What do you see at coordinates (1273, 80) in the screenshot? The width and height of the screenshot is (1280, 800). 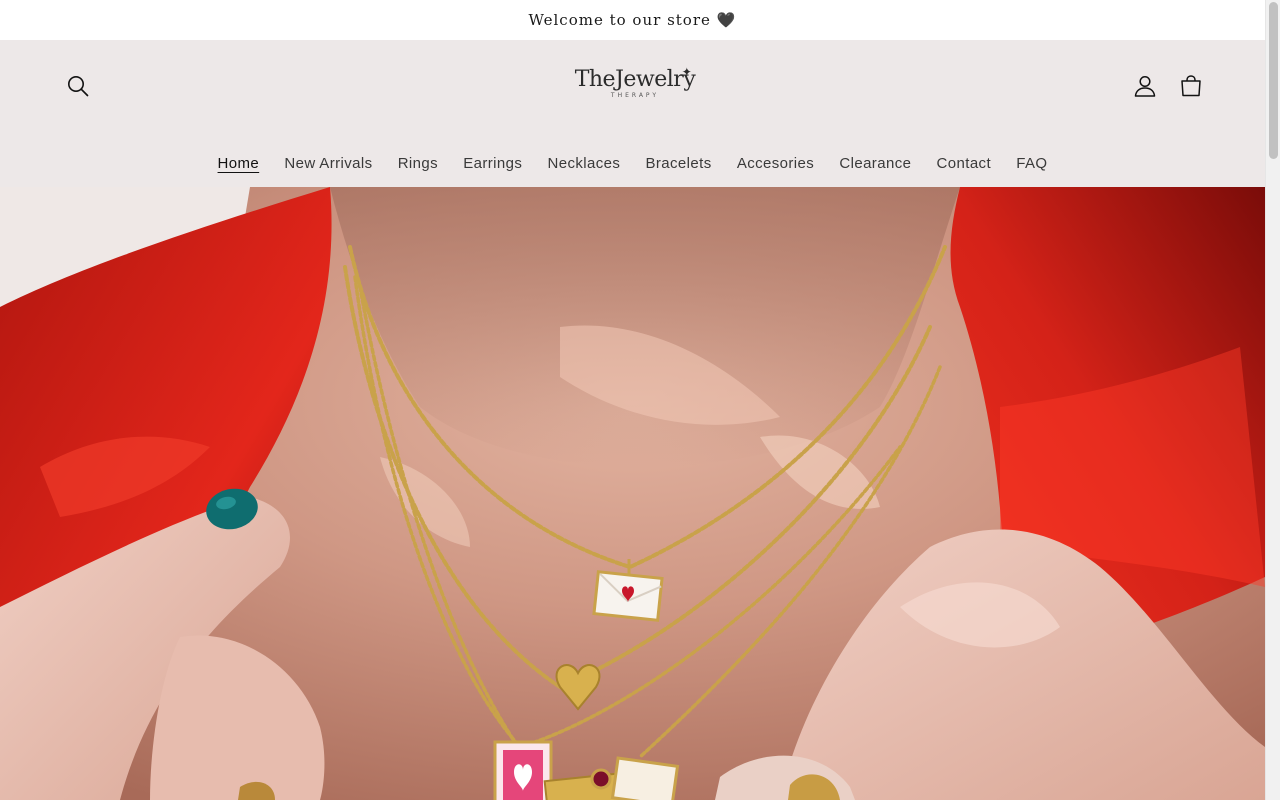 I see `scrollbar-thumb` at bounding box center [1273, 80].